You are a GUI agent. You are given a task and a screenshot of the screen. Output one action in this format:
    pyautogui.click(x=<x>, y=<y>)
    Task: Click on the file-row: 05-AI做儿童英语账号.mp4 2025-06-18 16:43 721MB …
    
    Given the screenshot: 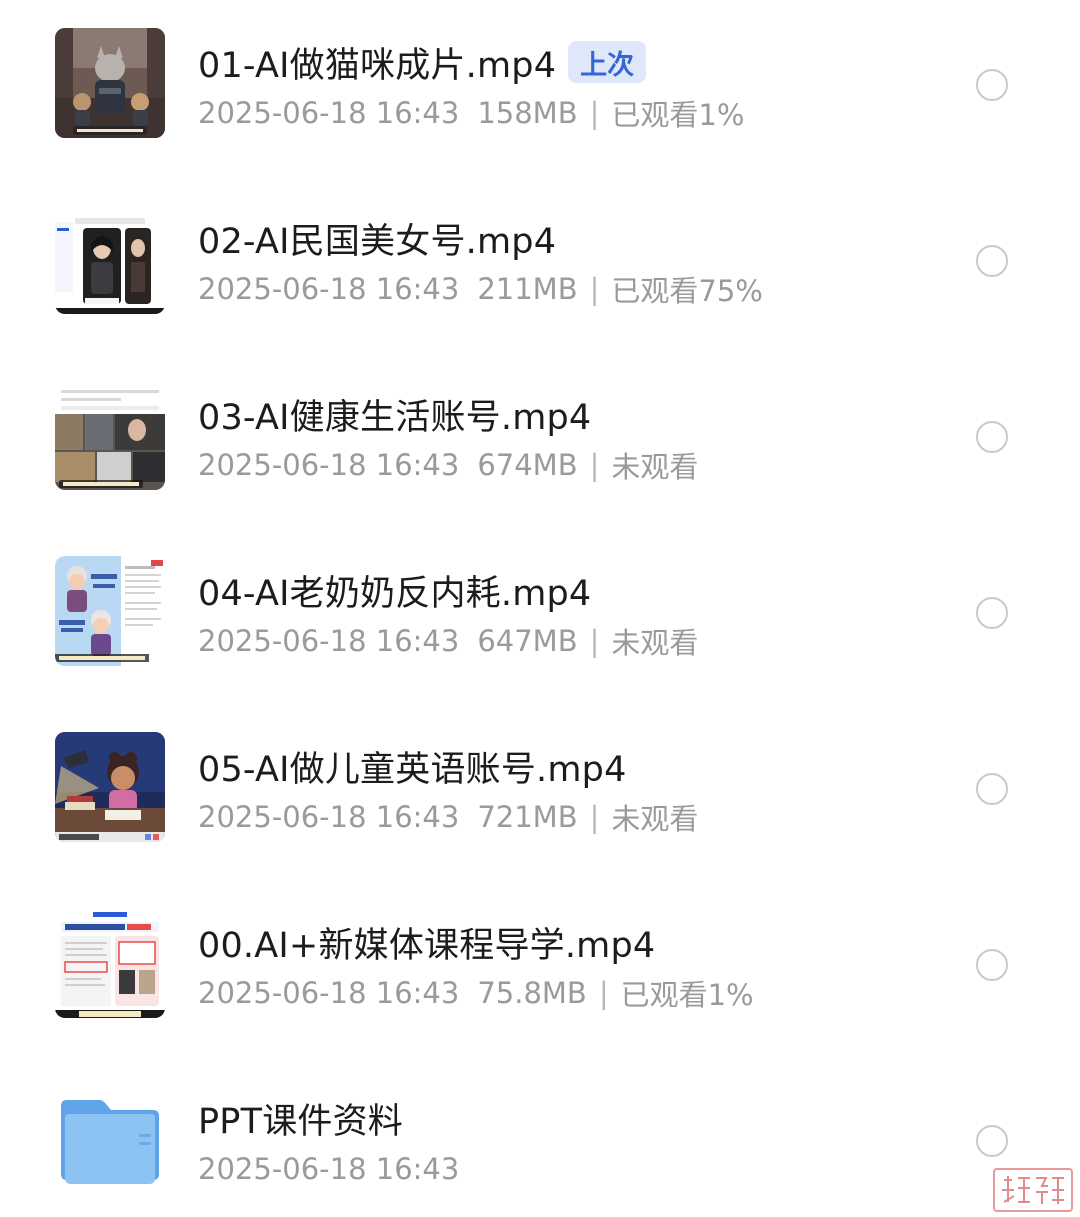 What is the action you would take?
    pyautogui.click(x=540, y=792)
    